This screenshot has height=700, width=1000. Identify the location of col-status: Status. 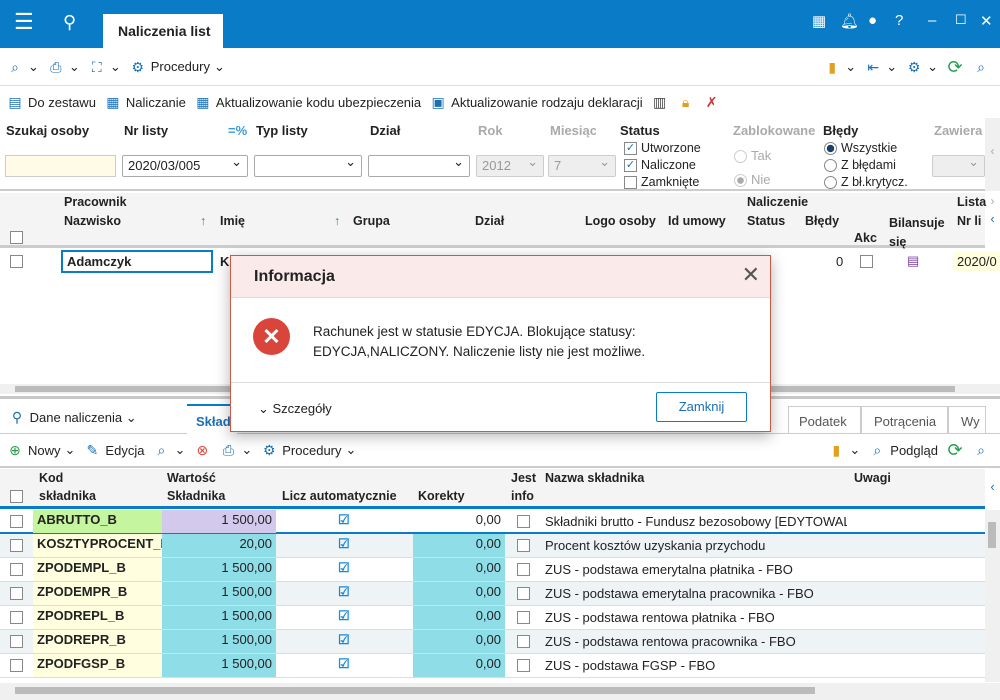
(766, 221).